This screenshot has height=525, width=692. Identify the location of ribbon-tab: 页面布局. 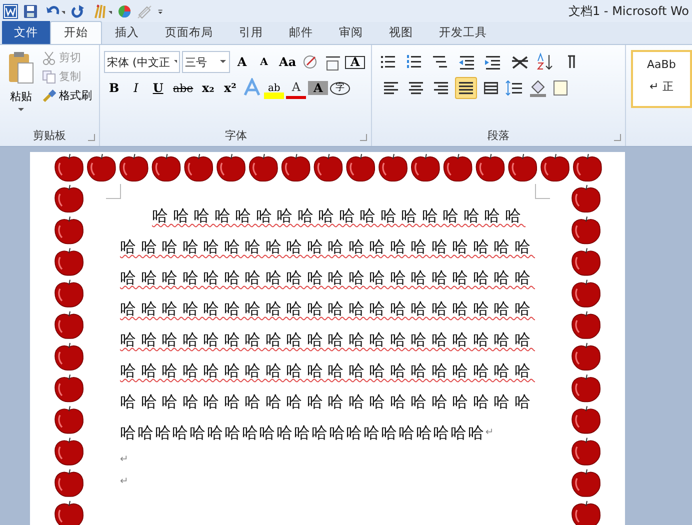
(189, 33).